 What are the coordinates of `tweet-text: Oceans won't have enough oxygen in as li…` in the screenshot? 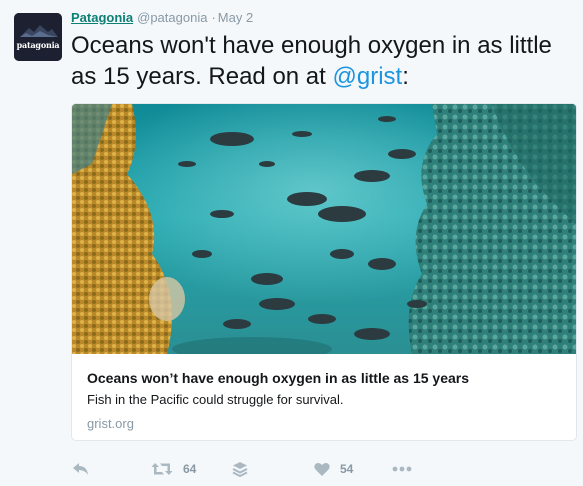 It's located at (321, 61).